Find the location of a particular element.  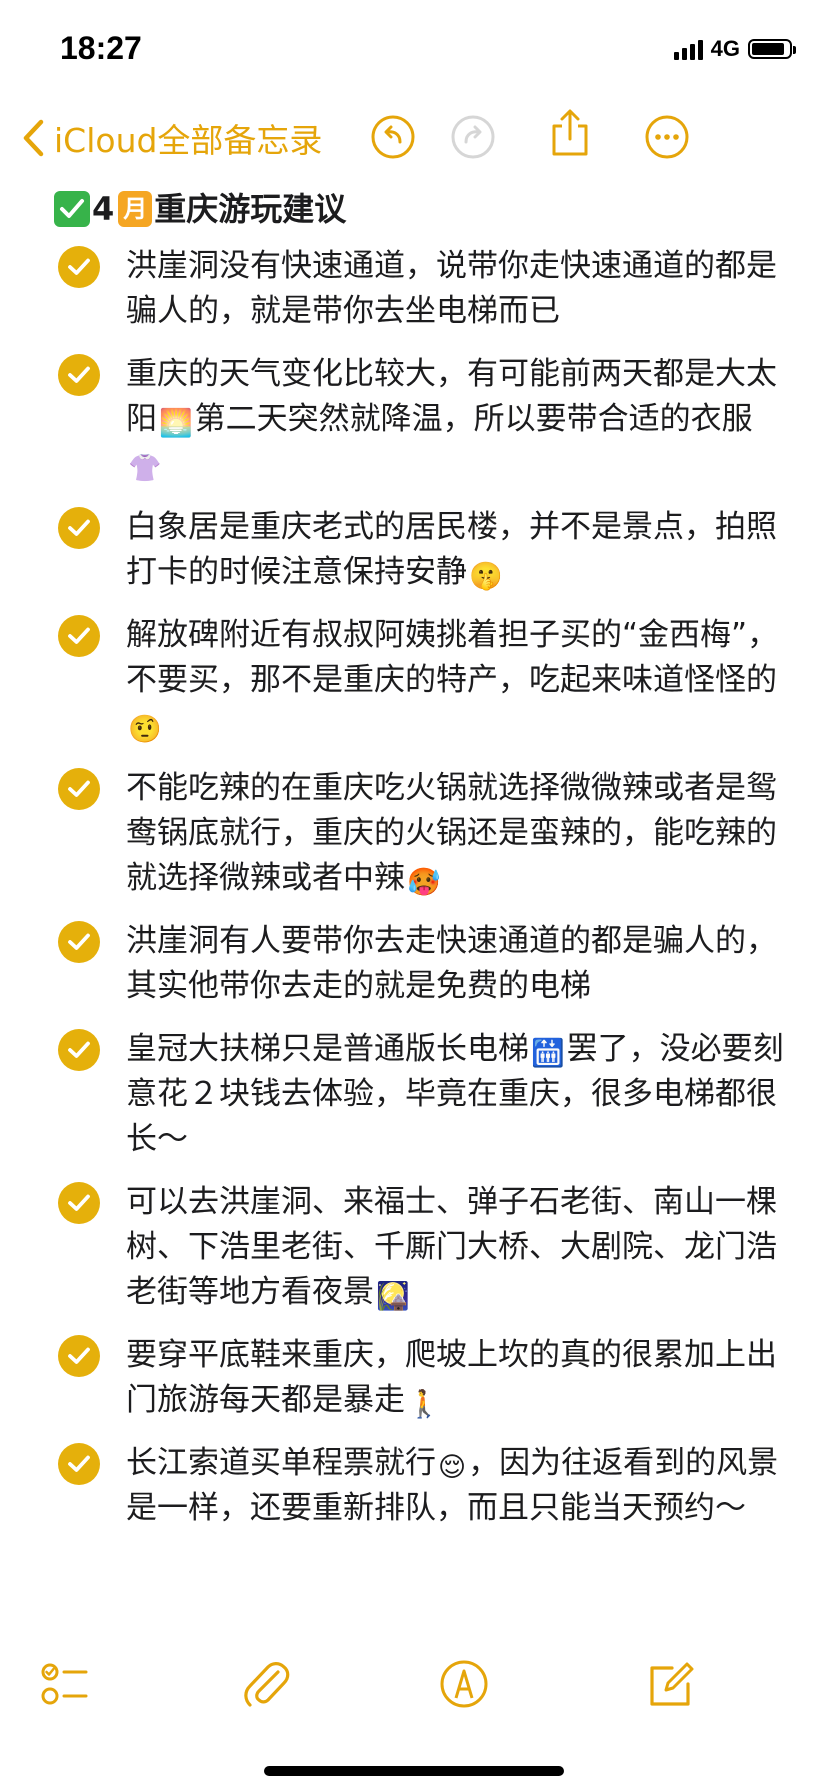

item-text-cont: 第二天突然就降温，所以要带合适的衣服 is located at coordinates (473, 419).